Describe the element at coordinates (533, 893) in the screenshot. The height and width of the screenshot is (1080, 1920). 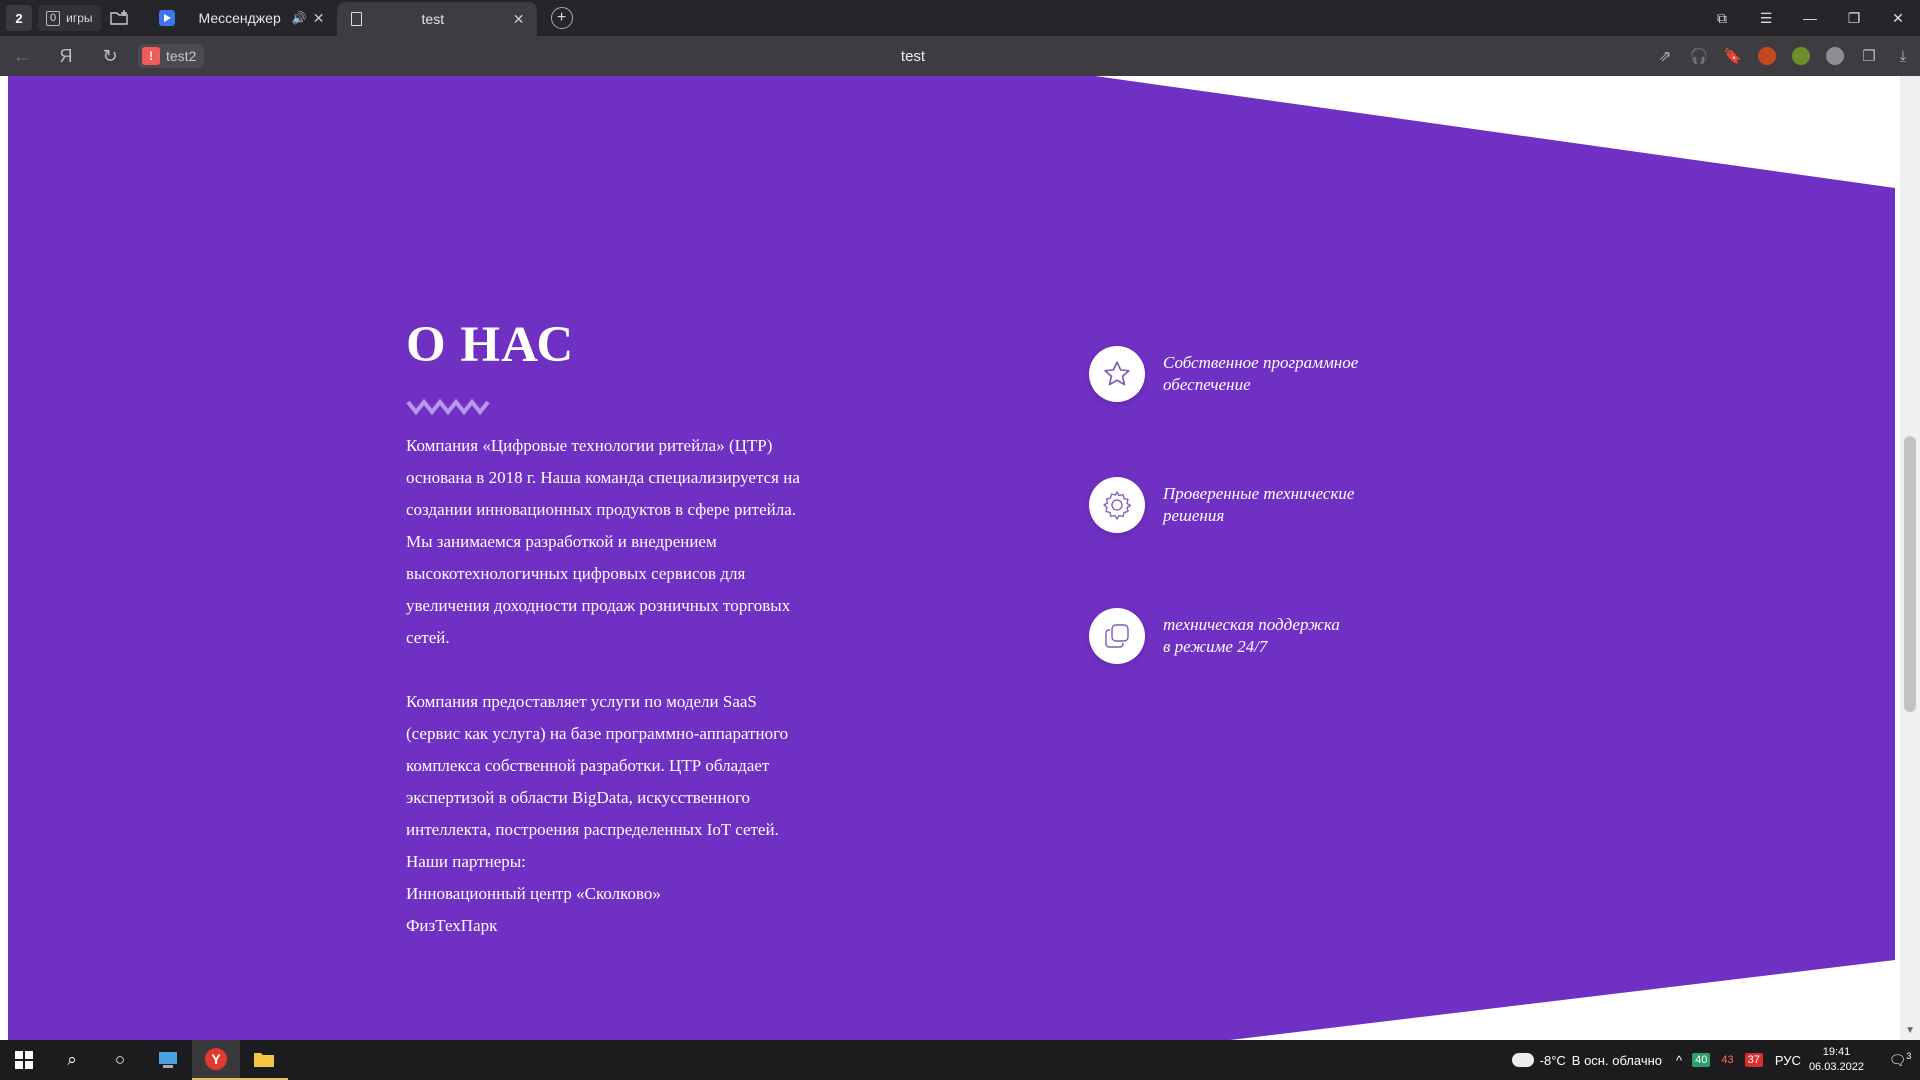
I see `partner-skolkovo: Инновационный центр «Сколково»` at that location.